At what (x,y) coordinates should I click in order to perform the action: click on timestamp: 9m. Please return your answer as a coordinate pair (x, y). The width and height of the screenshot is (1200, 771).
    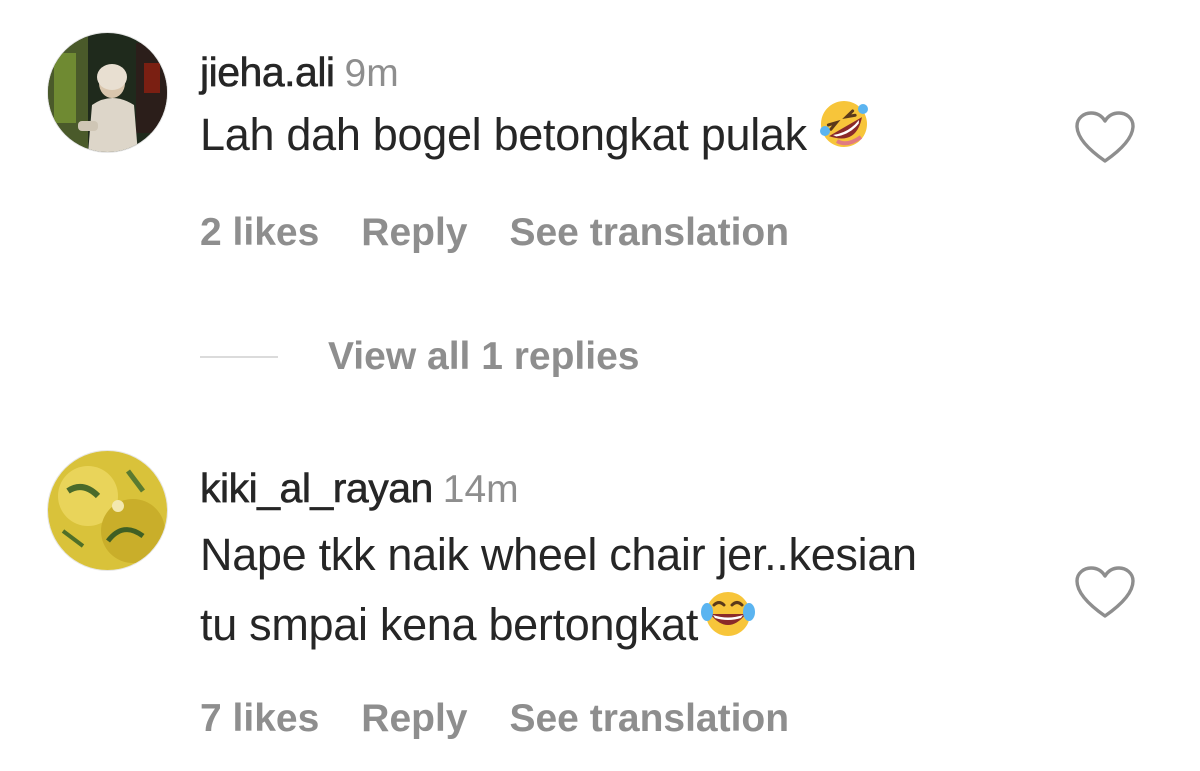
    Looking at the image, I should click on (372, 73).